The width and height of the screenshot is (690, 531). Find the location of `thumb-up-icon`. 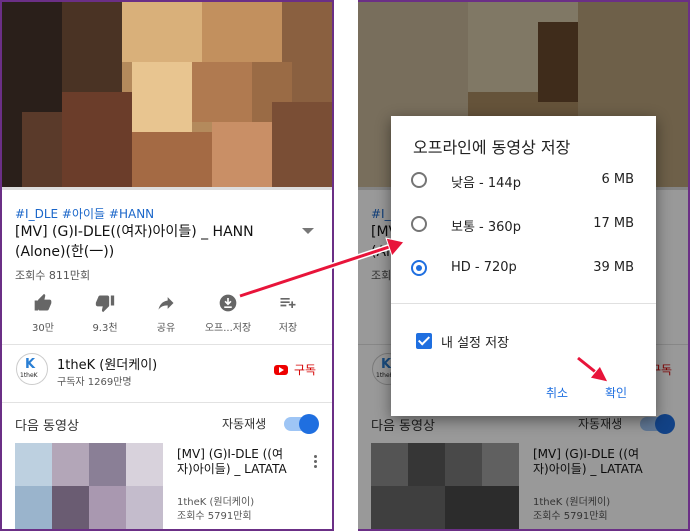

thumb-up-icon is located at coordinates (43, 303).